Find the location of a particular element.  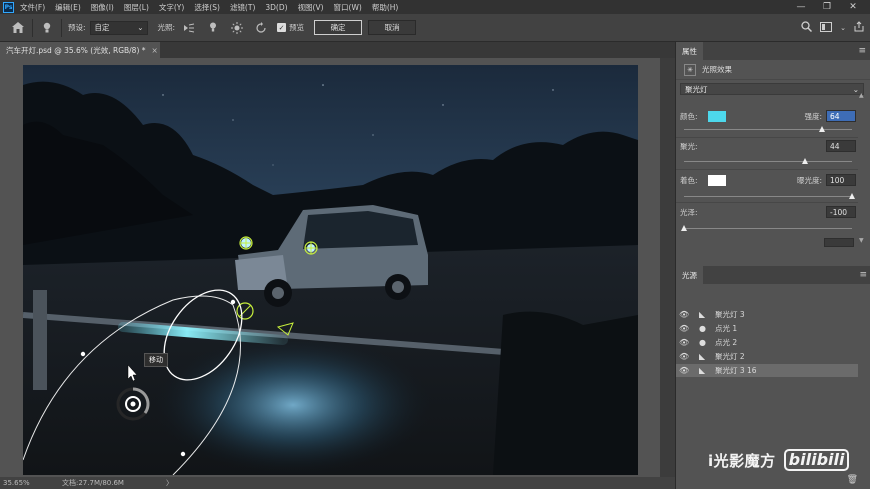

preview-label: 预览 is located at coordinates (297, 27).